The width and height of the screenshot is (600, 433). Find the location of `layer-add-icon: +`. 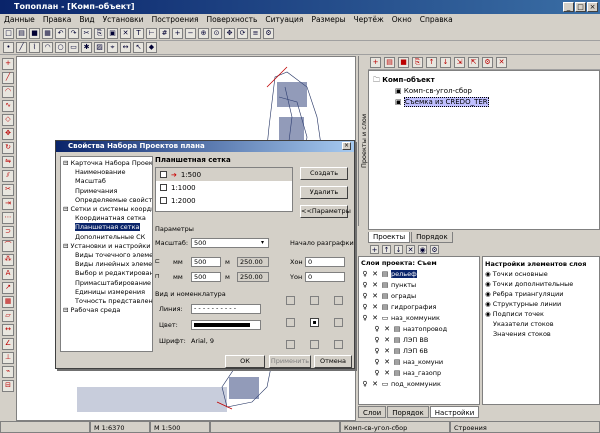

layer-add-icon: + is located at coordinates (374, 249).